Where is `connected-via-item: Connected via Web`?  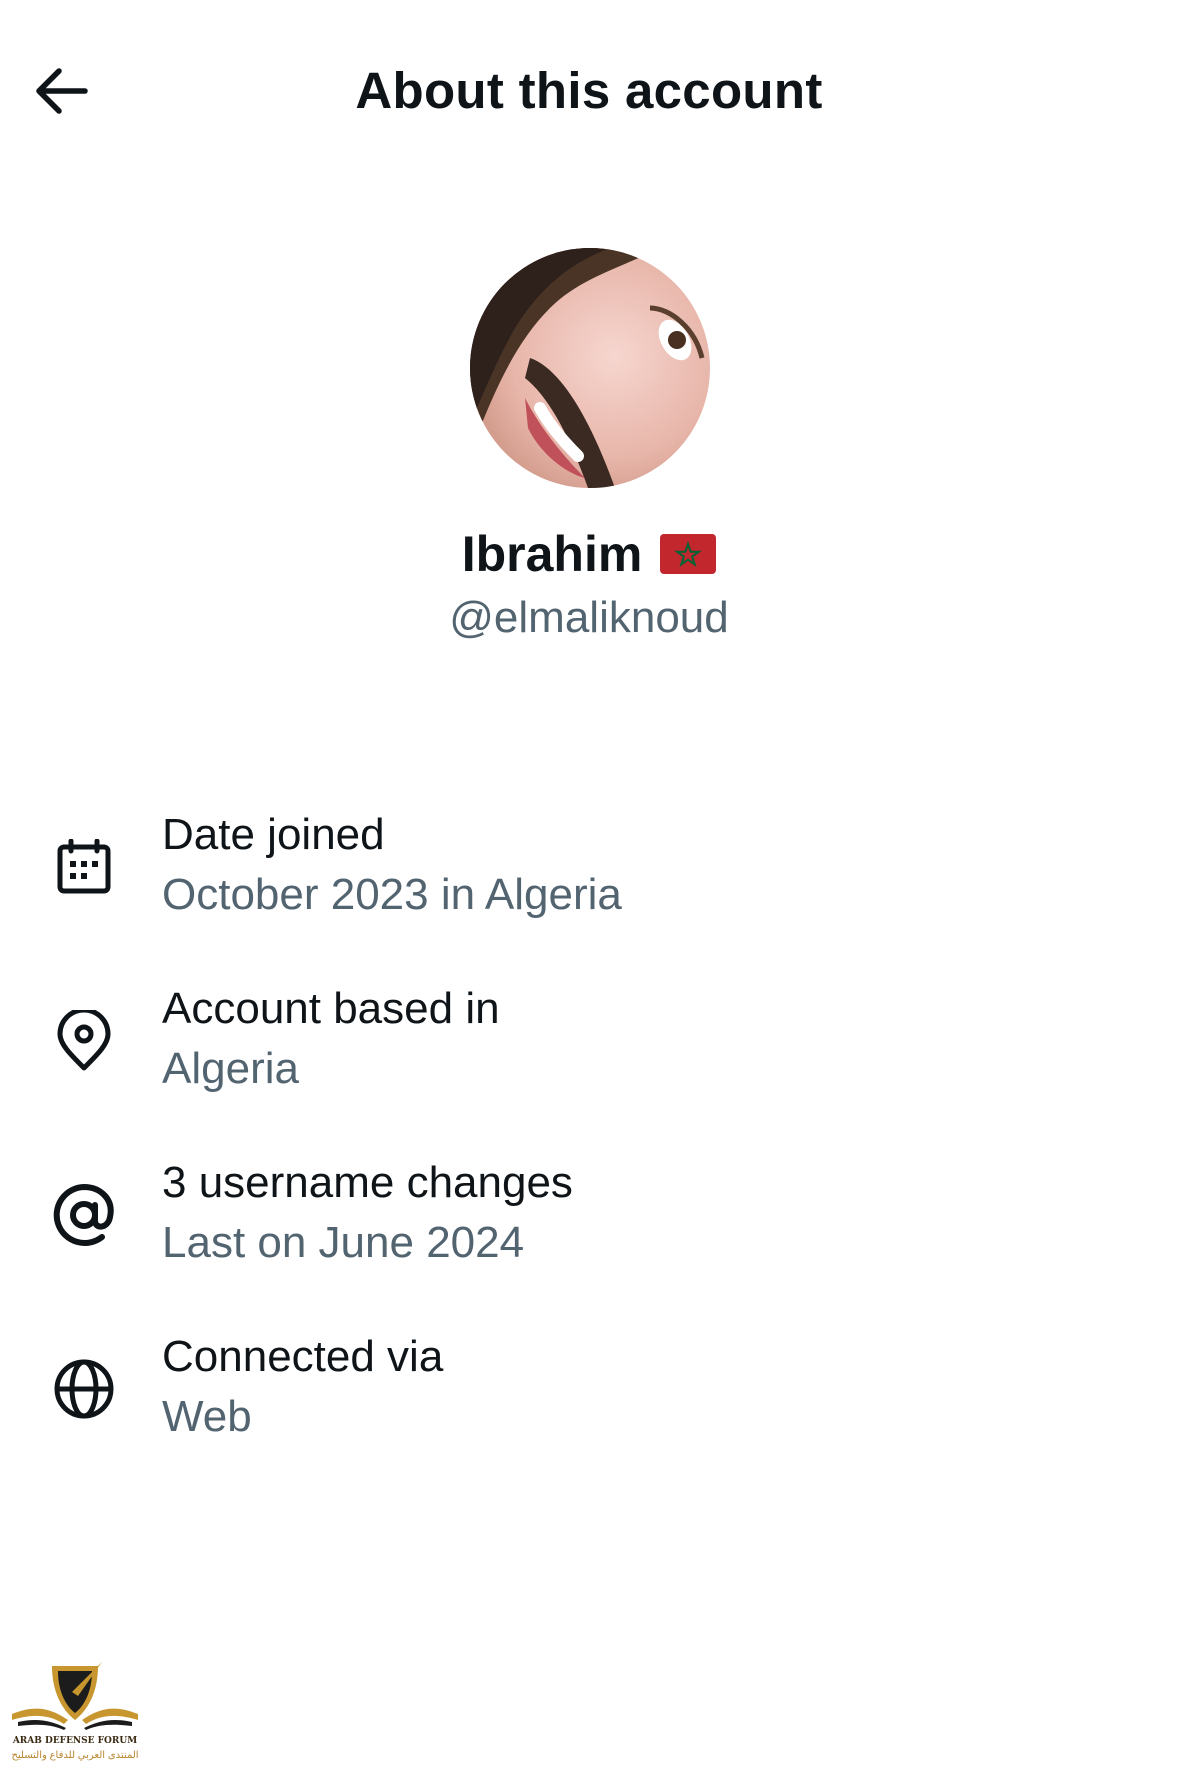 connected-via-item: Connected via Web is located at coordinates (589, 1414).